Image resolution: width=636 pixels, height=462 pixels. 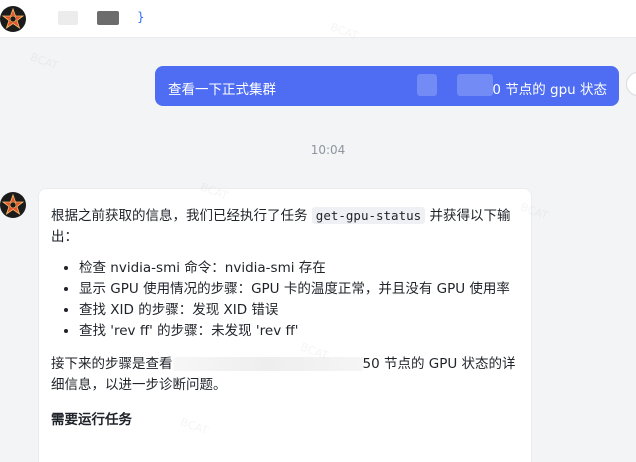 I want to click on redacted-title-part, so click(x=108, y=18).